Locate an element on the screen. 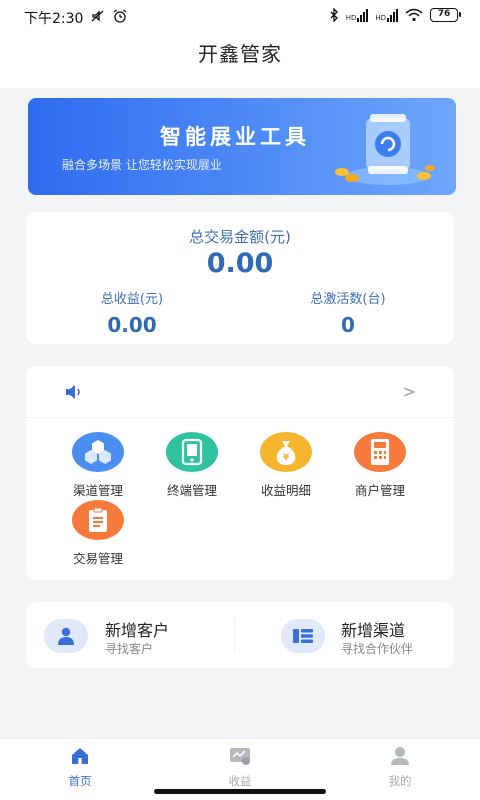 This screenshot has height=800, width=480. nav-label-profile: 我的 is located at coordinates (400, 781).